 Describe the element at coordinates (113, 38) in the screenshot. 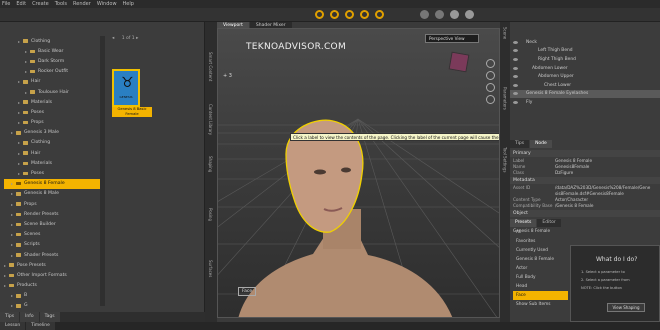

I see `page-prev-icon: ◂` at that location.